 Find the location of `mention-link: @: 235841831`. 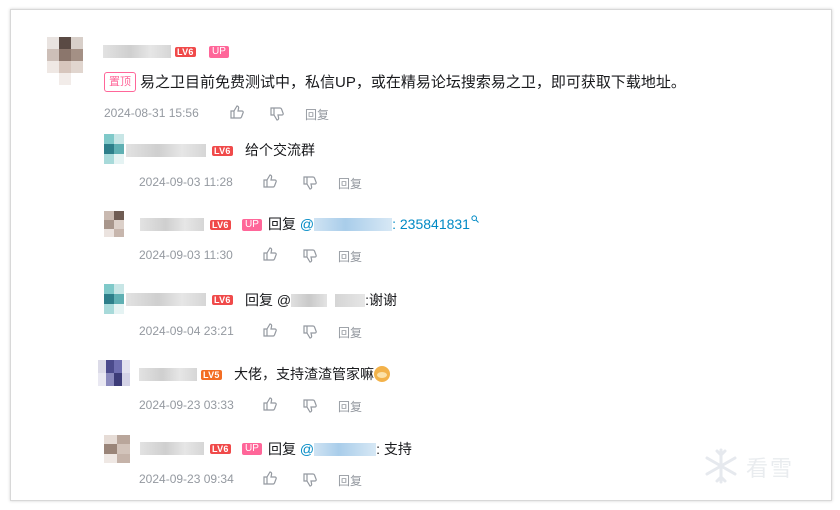

mention-link: @: 235841831 is located at coordinates (385, 224).